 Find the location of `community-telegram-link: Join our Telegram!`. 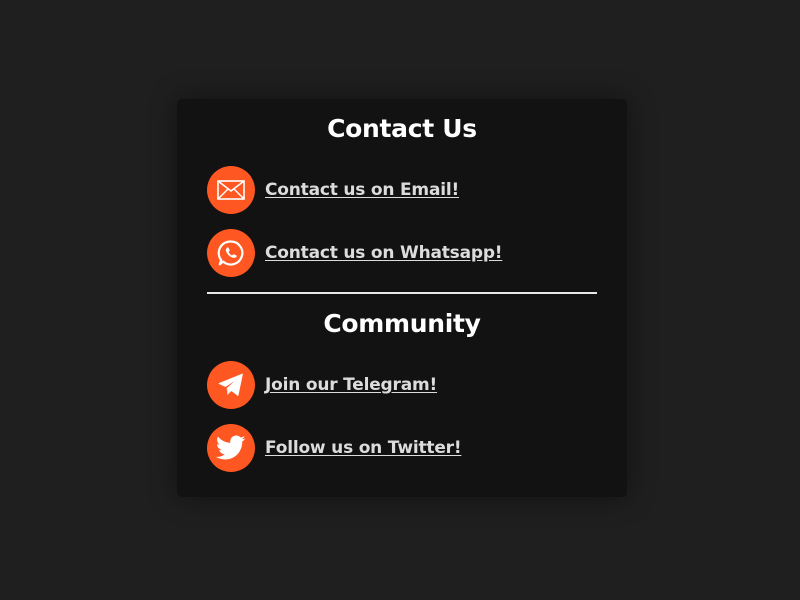

community-telegram-link: Join our Telegram! is located at coordinates (351, 385).